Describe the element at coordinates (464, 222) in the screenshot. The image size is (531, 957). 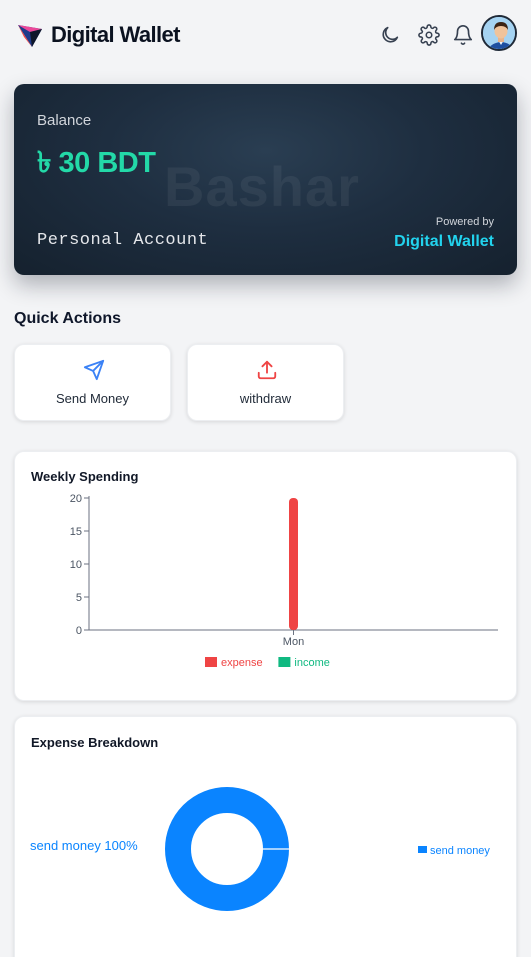
I see `powered-by-label: Powered by` at that location.